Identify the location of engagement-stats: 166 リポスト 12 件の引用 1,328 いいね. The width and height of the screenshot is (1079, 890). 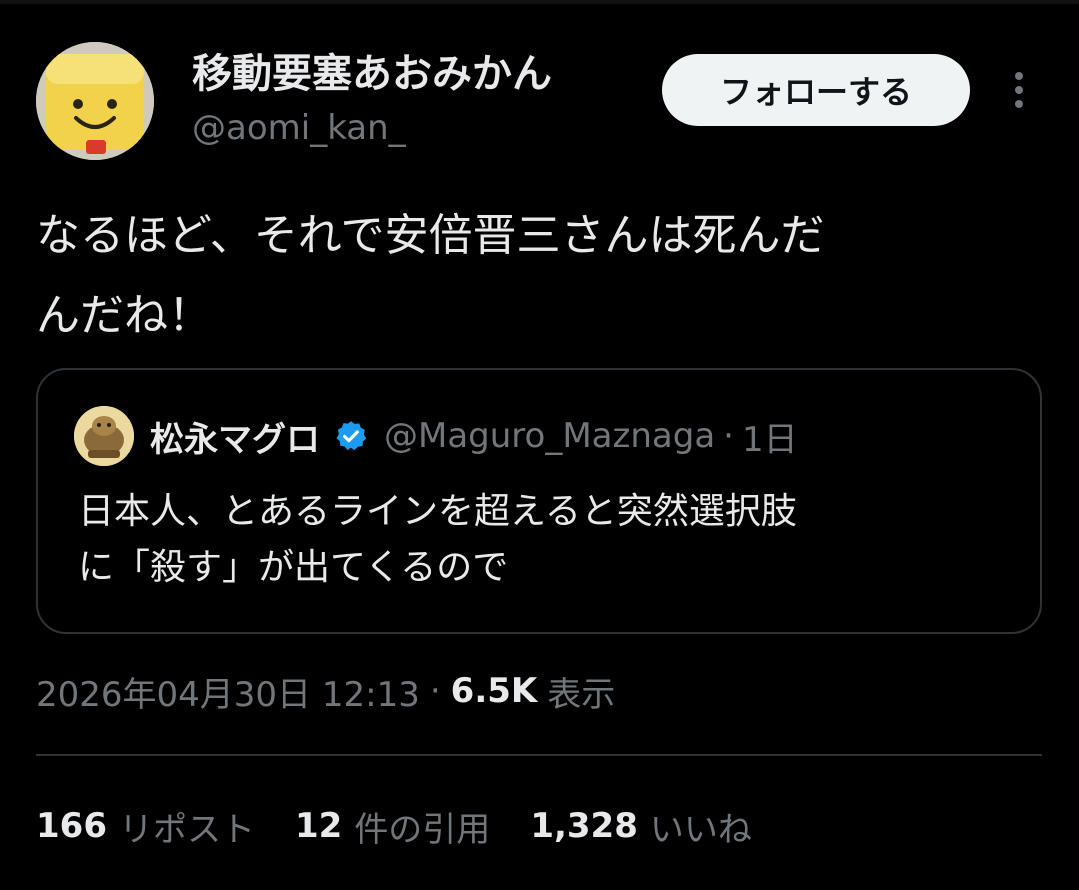
(414, 826).